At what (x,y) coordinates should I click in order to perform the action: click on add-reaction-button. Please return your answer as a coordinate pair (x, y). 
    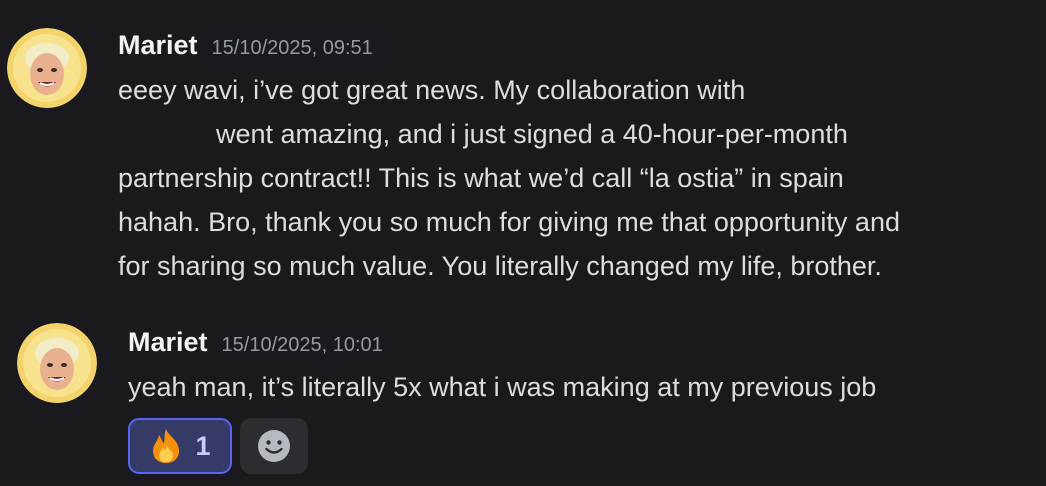
    Looking at the image, I should click on (274, 446).